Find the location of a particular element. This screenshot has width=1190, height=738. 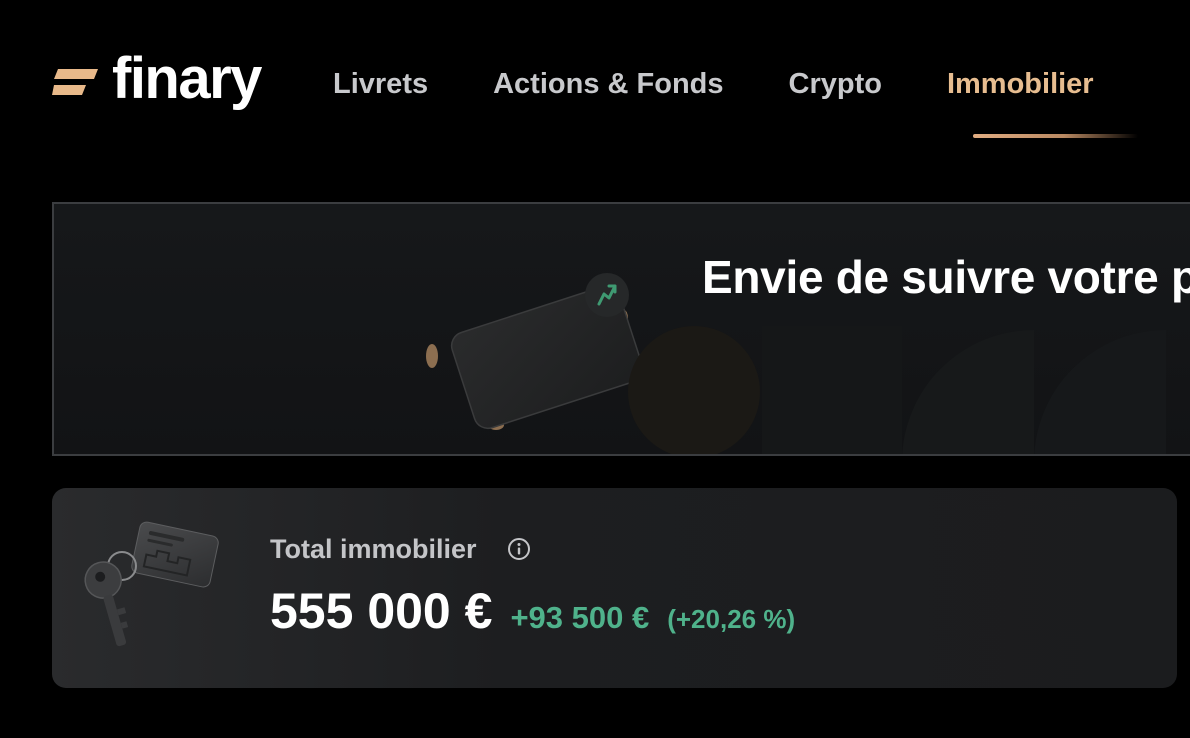

banner-title: Envie de suivre votre p is located at coordinates (946, 277).